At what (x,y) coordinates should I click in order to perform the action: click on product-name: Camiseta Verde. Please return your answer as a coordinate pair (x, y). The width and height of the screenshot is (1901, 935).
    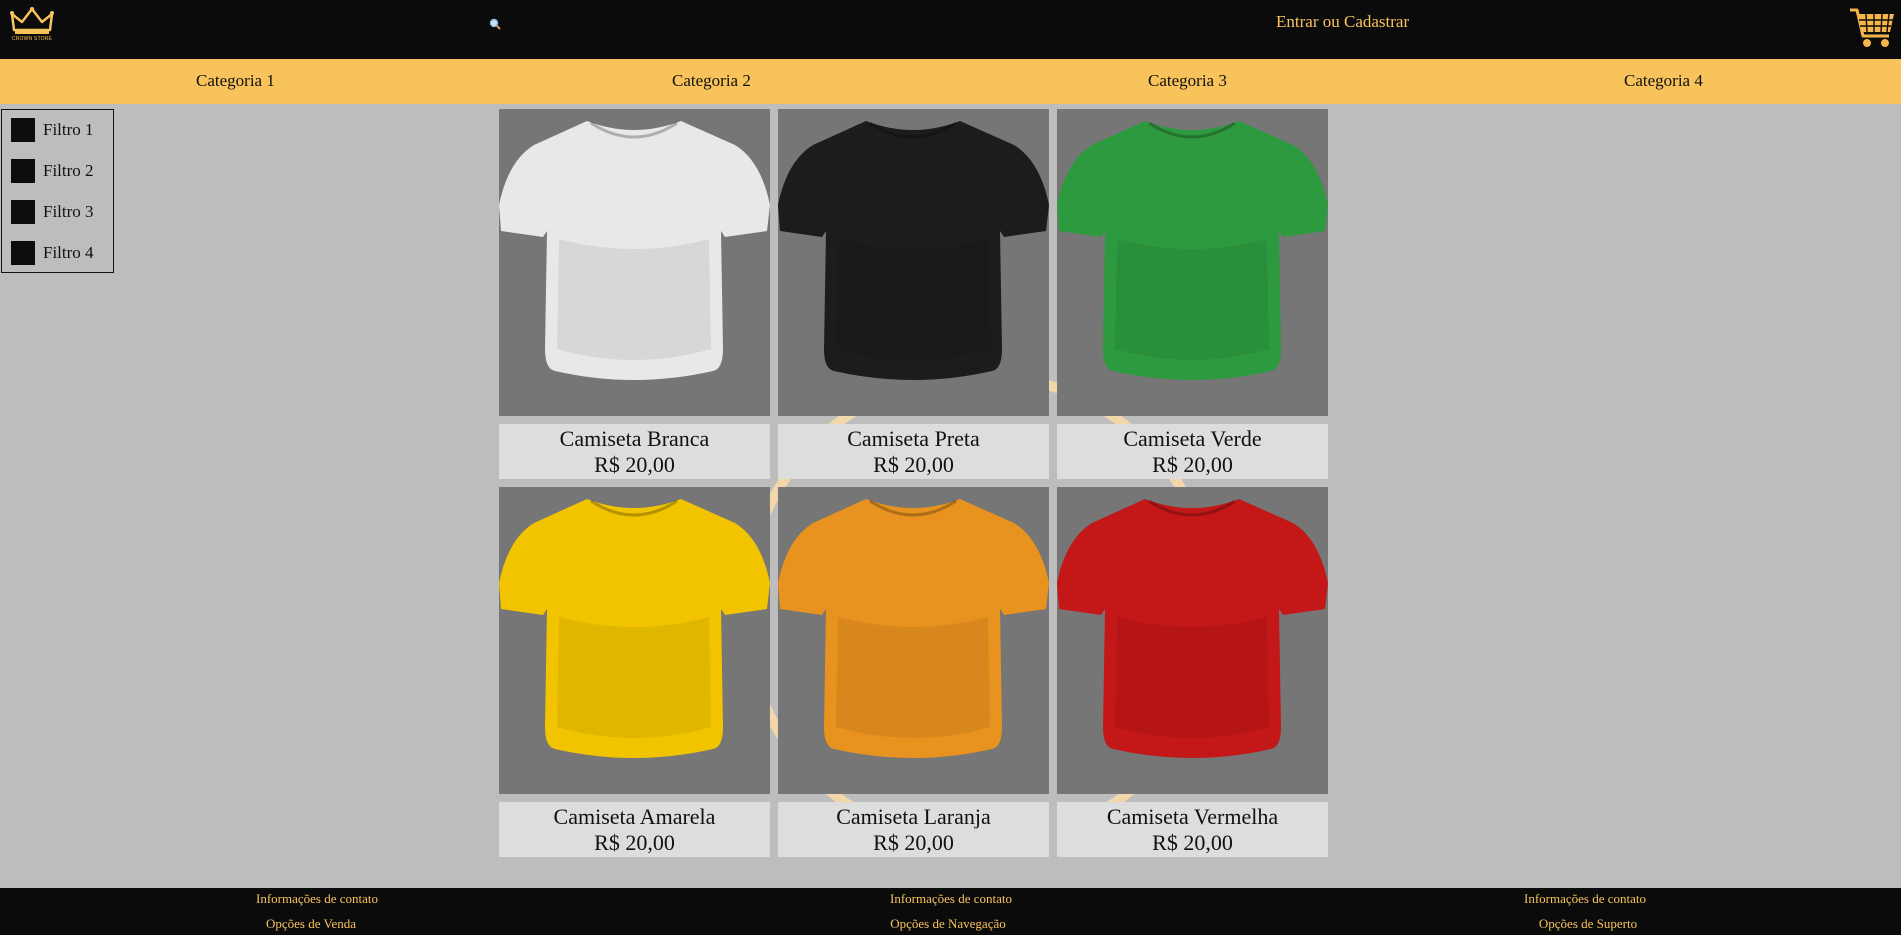
    Looking at the image, I should click on (1192, 438).